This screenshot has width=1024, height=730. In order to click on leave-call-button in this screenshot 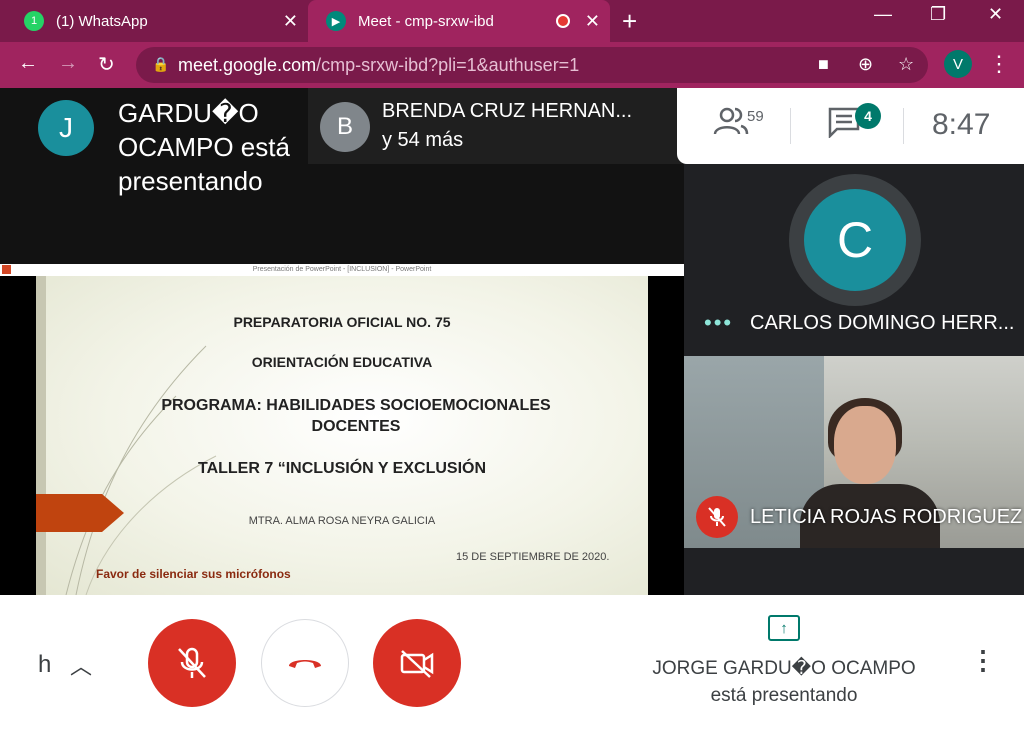, I will do `click(305, 663)`.